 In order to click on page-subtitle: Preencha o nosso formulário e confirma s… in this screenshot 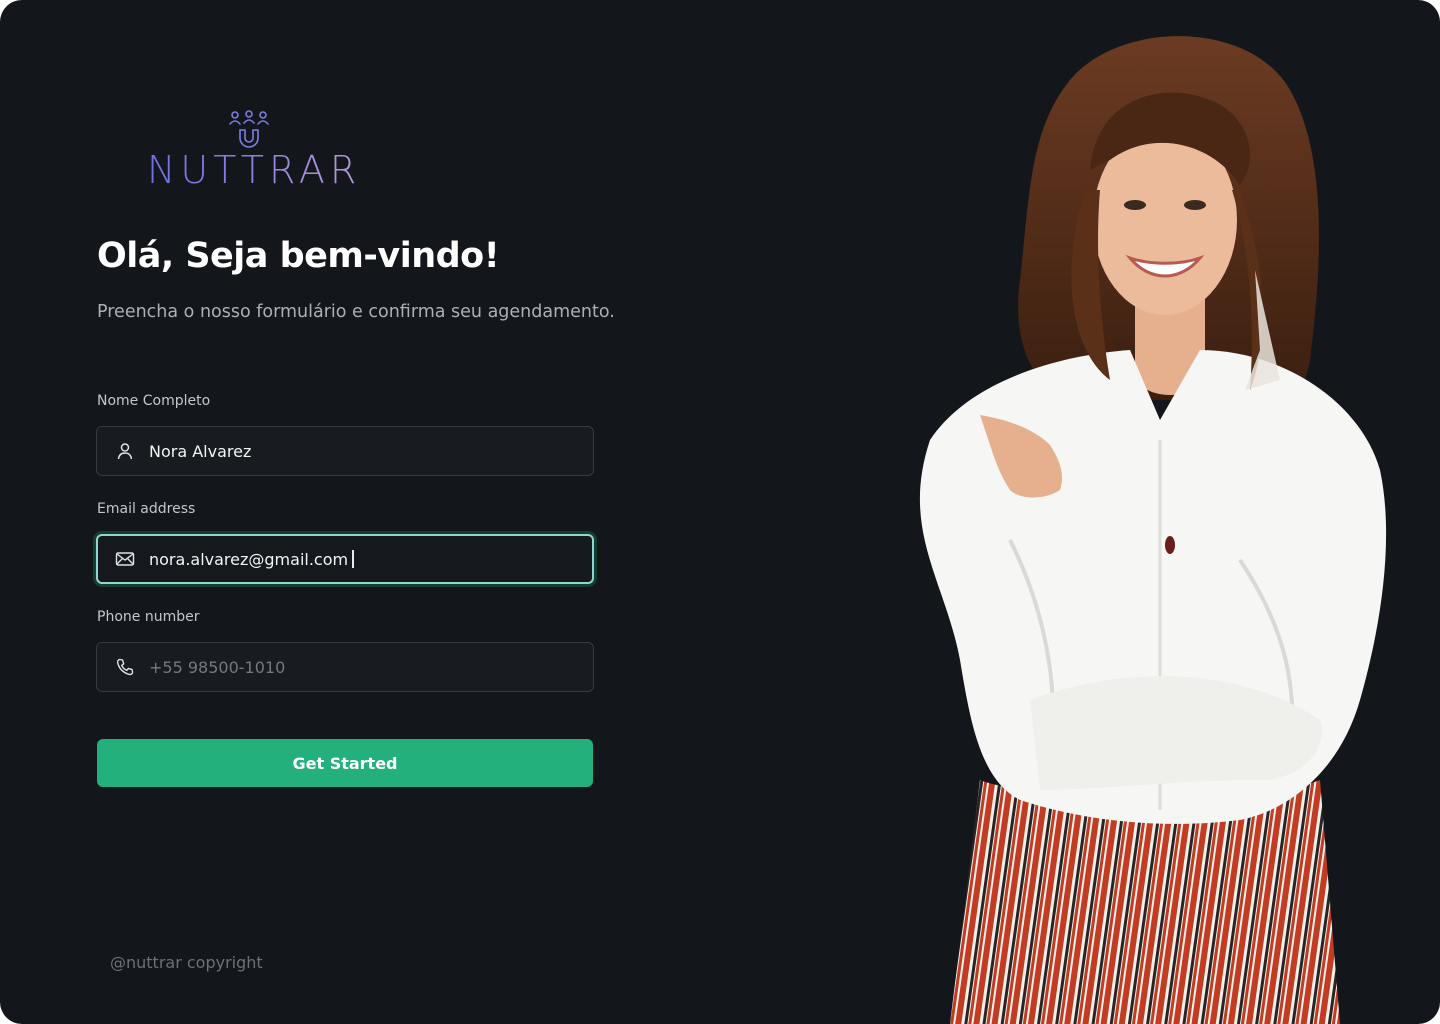, I will do `click(356, 312)`.